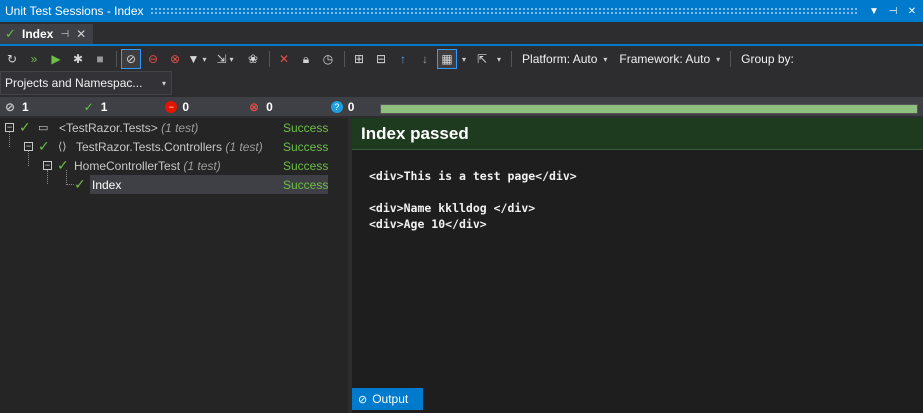  I want to click on unknown-question-icon: ?, so click(336, 106).